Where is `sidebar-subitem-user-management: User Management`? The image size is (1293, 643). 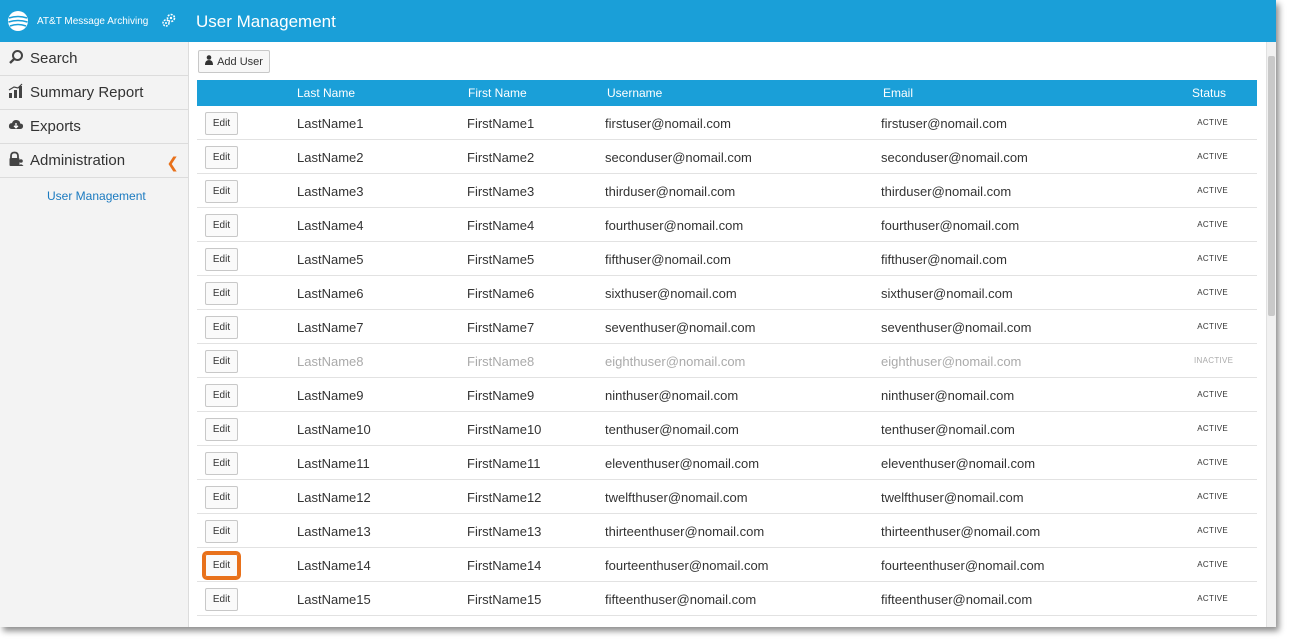
sidebar-subitem-user-management: User Management is located at coordinates (94, 190).